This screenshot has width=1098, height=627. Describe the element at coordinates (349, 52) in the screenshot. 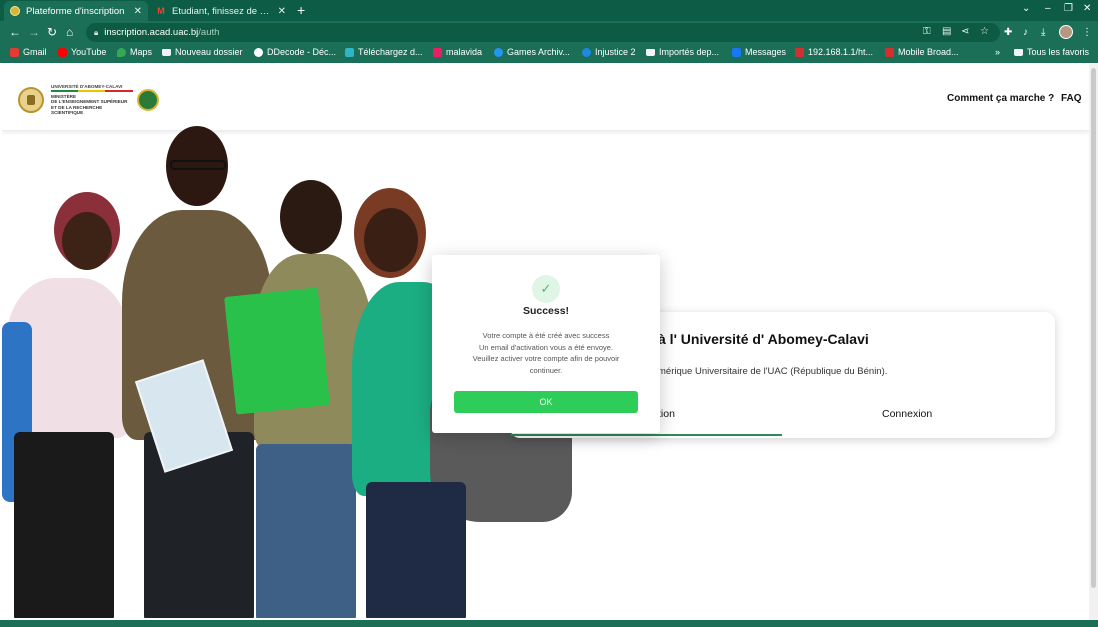

I see `download-site-icon` at that location.